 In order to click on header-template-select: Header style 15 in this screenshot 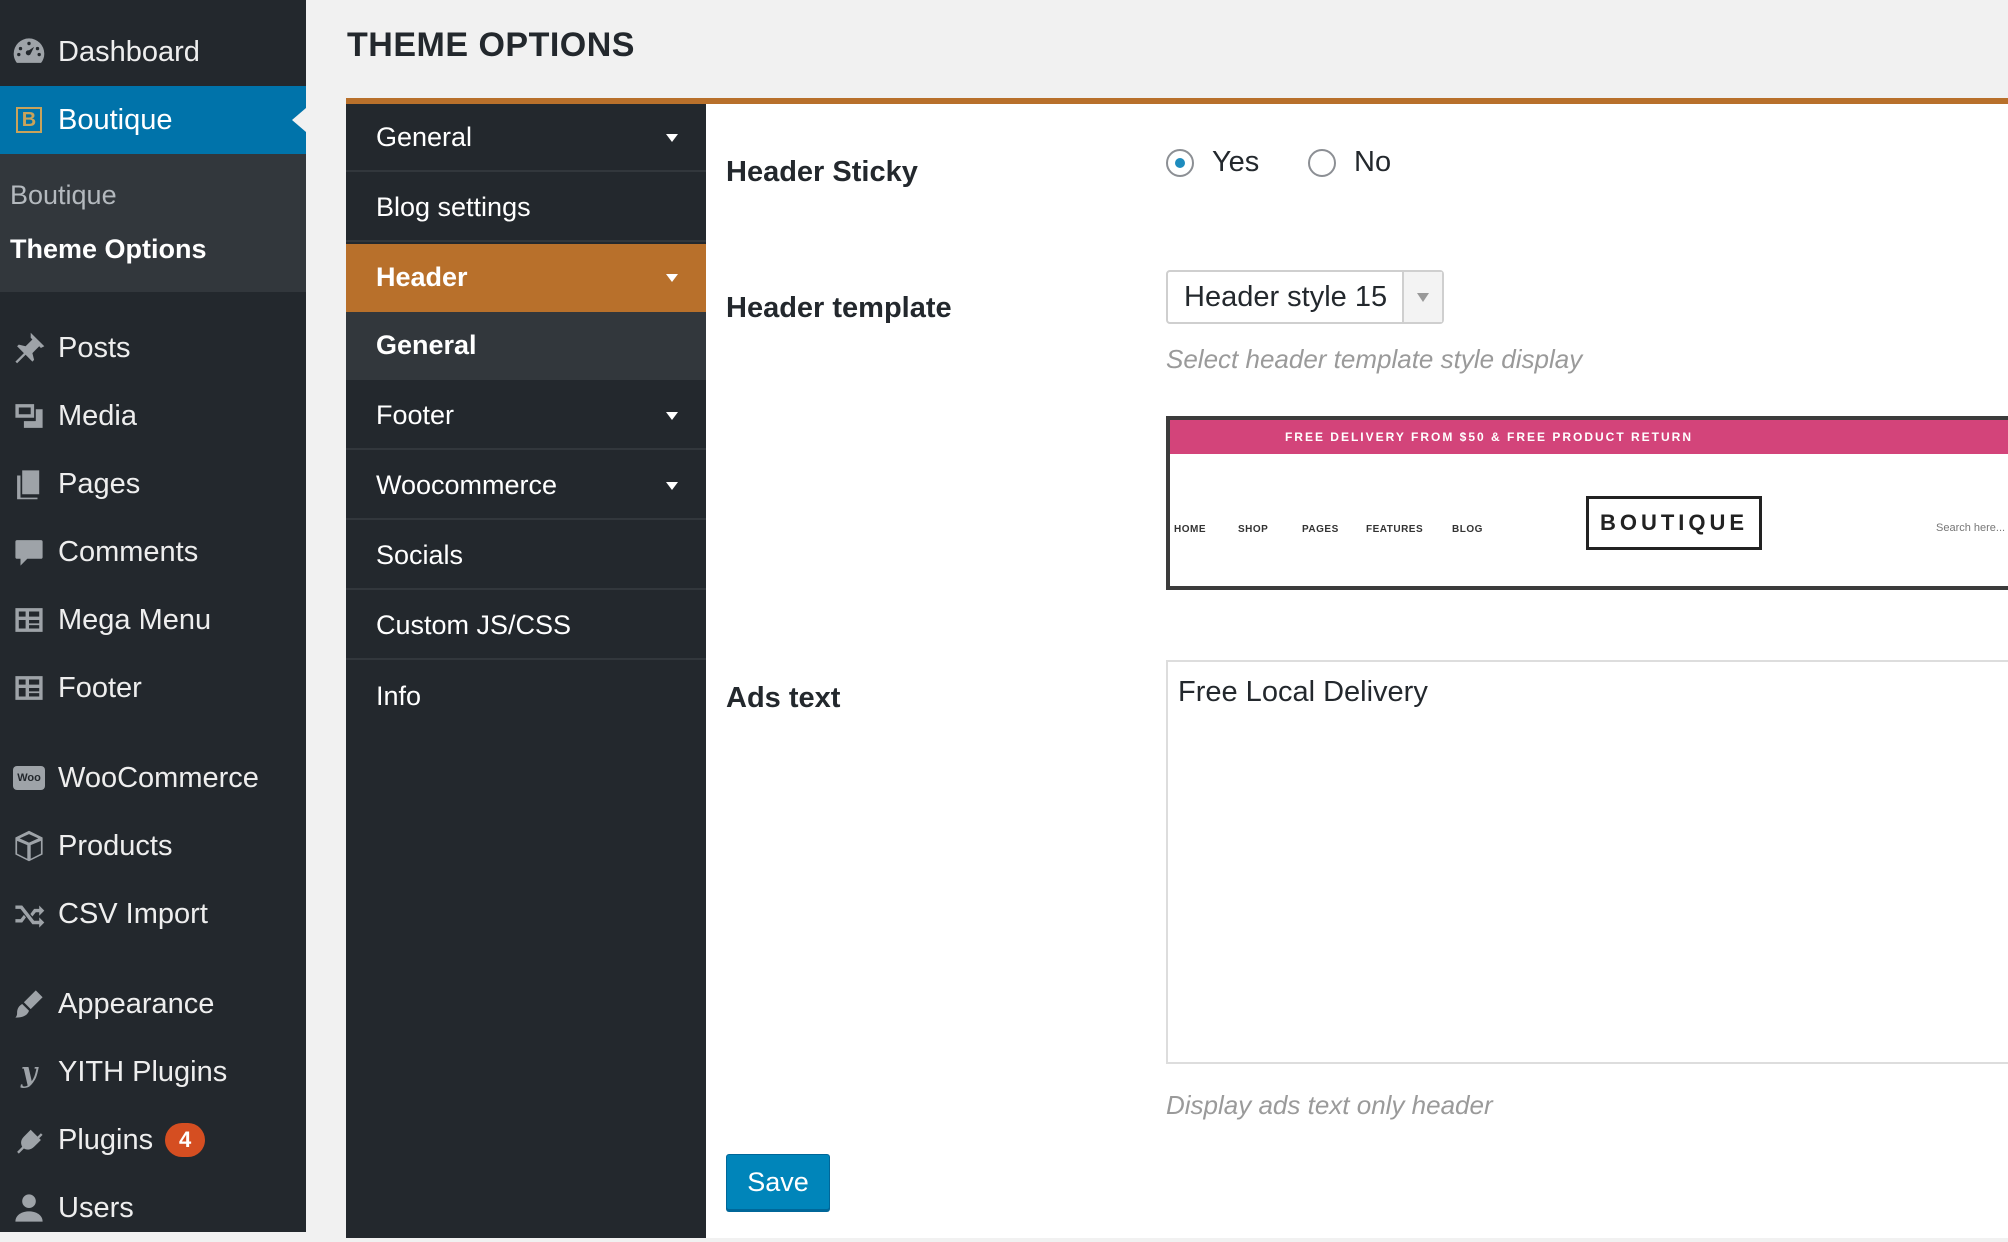, I will do `click(1305, 297)`.